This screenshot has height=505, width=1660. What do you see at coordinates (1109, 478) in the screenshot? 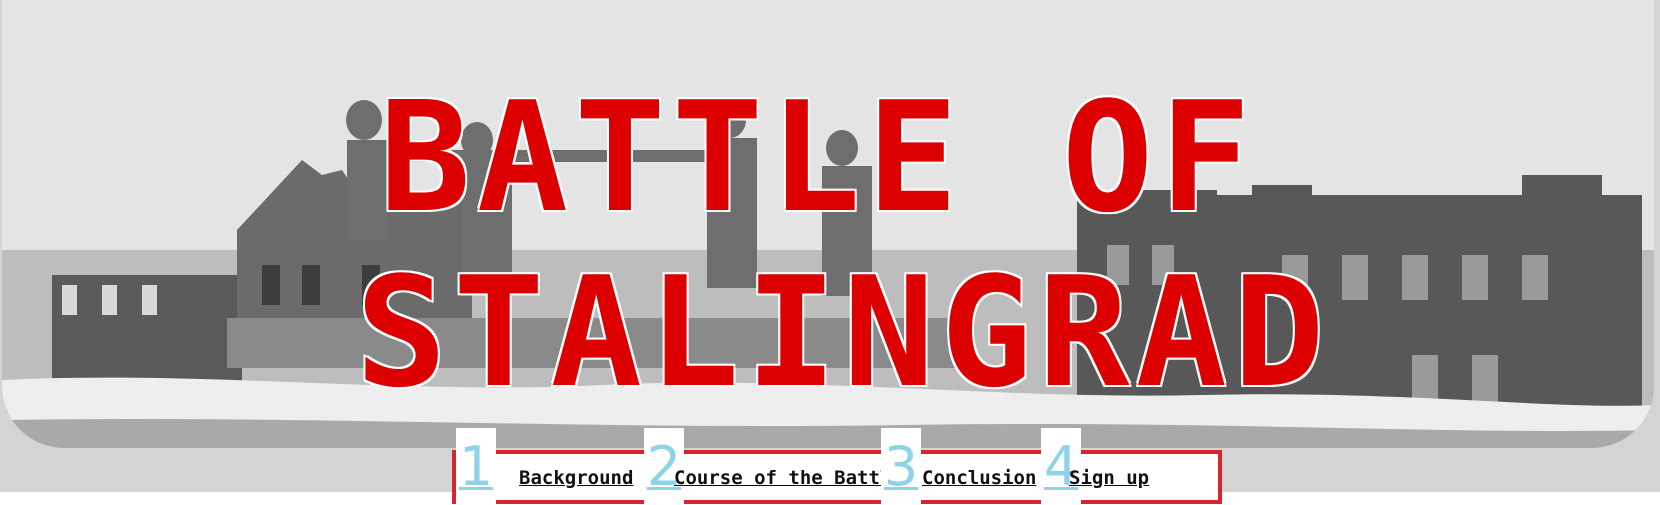
I see `nav-label-sign-up: Sign up` at bounding box center [1109, 478].